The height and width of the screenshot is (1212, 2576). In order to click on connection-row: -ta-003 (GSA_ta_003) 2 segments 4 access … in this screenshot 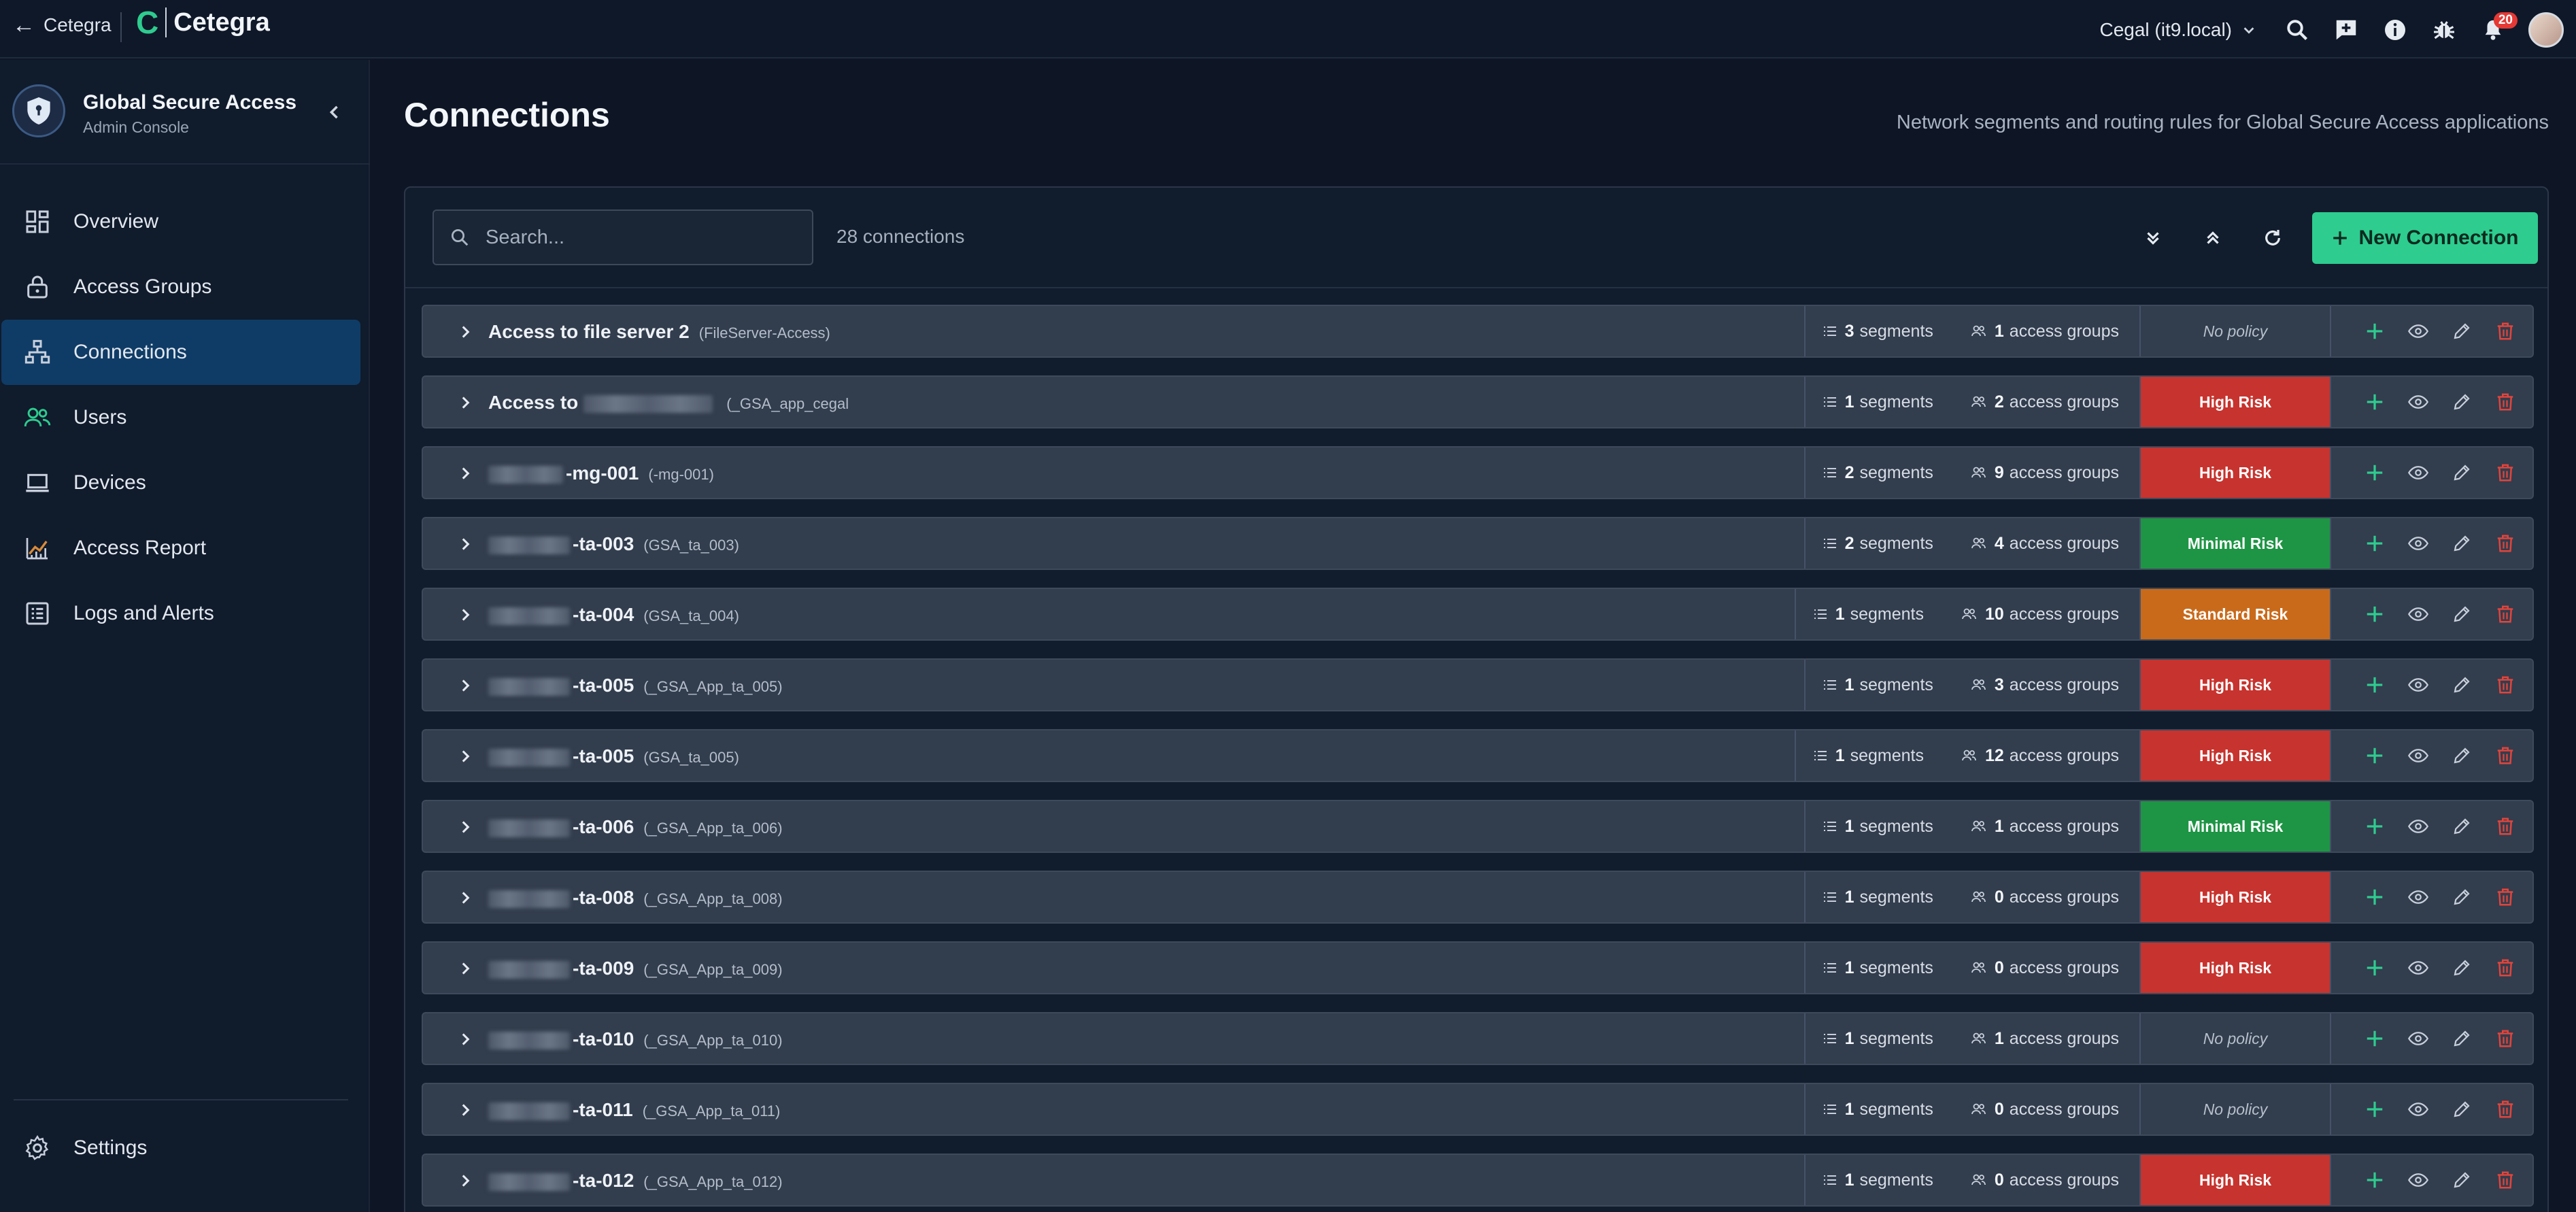, I will do `click(1478, 543)`.